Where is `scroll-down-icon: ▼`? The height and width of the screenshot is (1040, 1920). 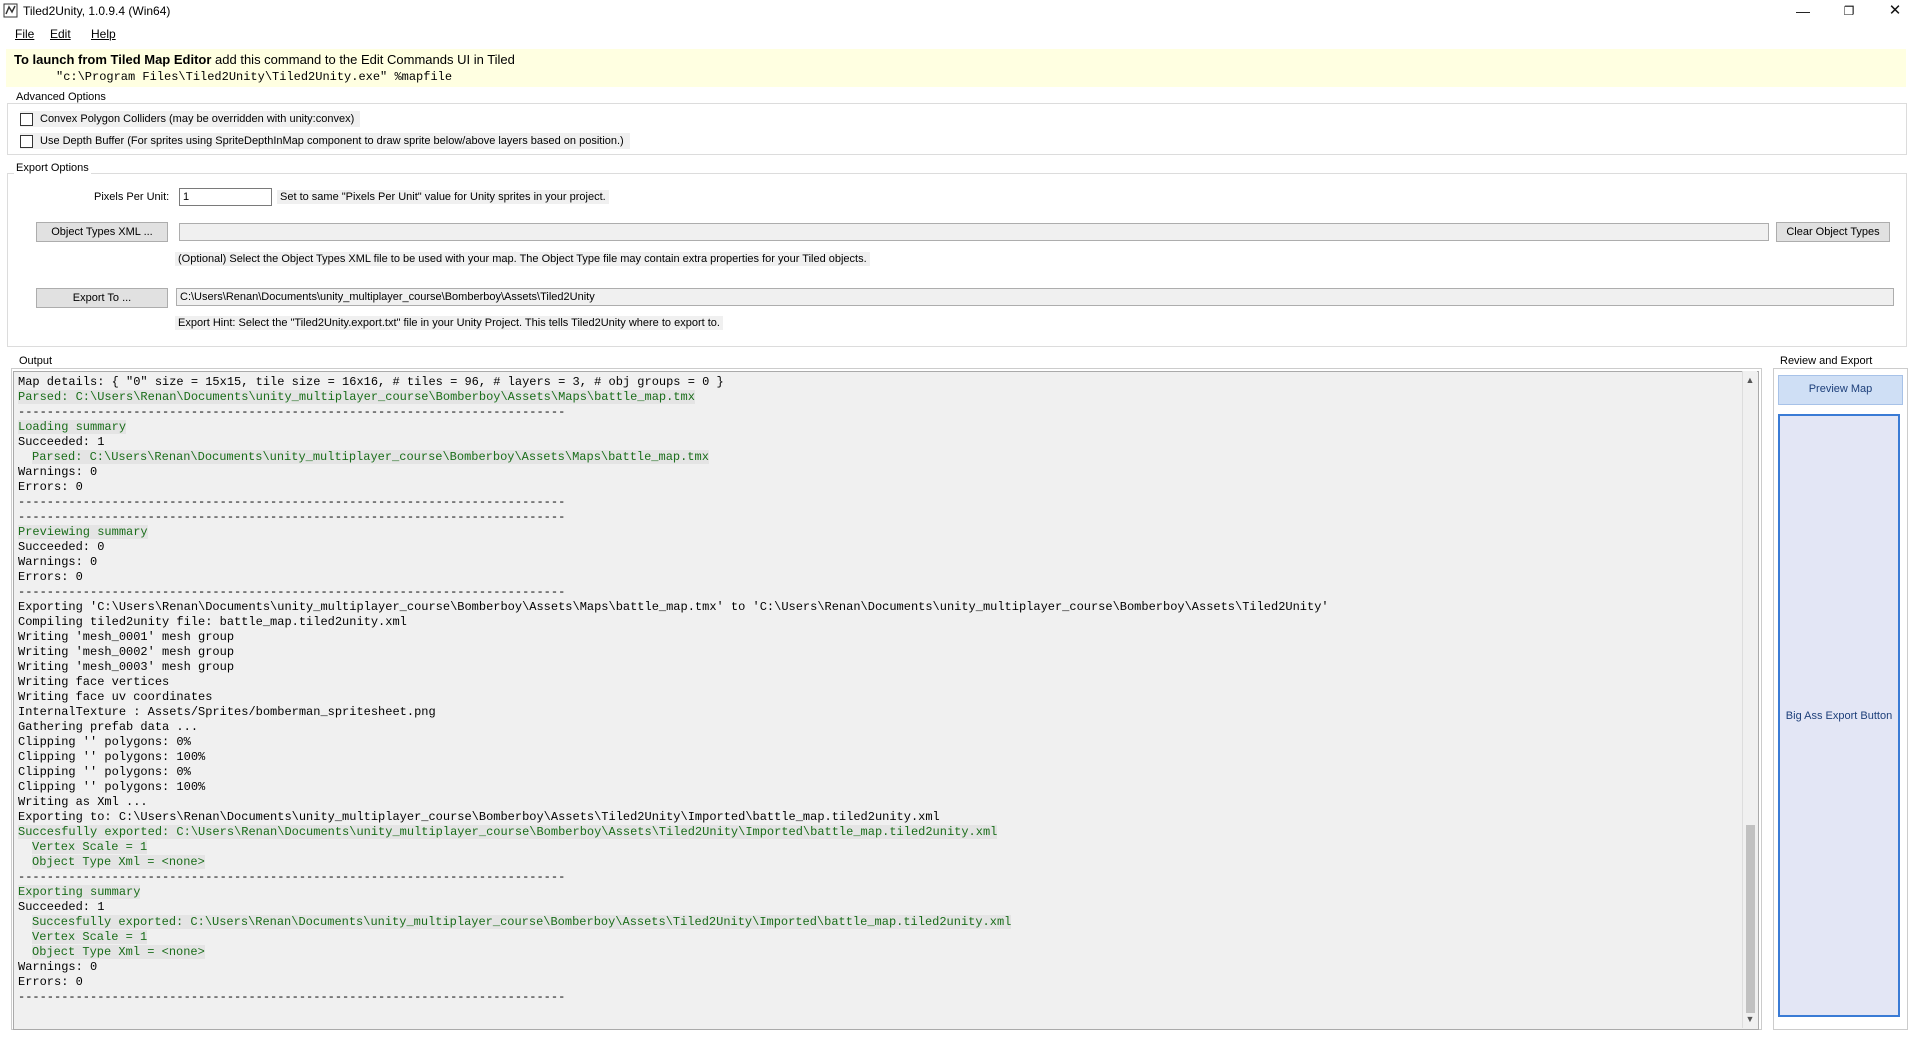
scroll-down-icon: ▼ is located at coordinates (1750, 1019).